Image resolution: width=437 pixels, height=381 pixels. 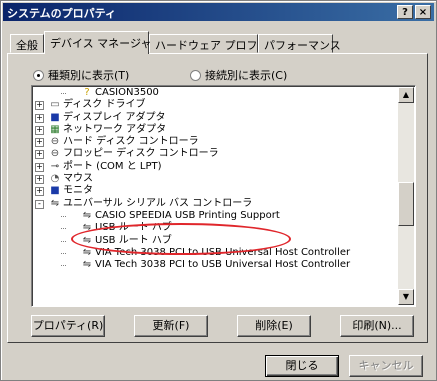 I want to click on tab-performance: パフォーマンス, so click(x=299, y=43).